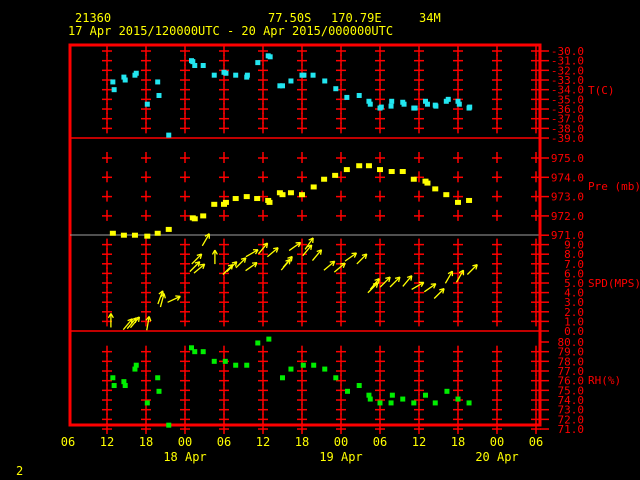 The image size is (640, 480). I want to click on y-tick-label: 975.0, so click(567, 158).